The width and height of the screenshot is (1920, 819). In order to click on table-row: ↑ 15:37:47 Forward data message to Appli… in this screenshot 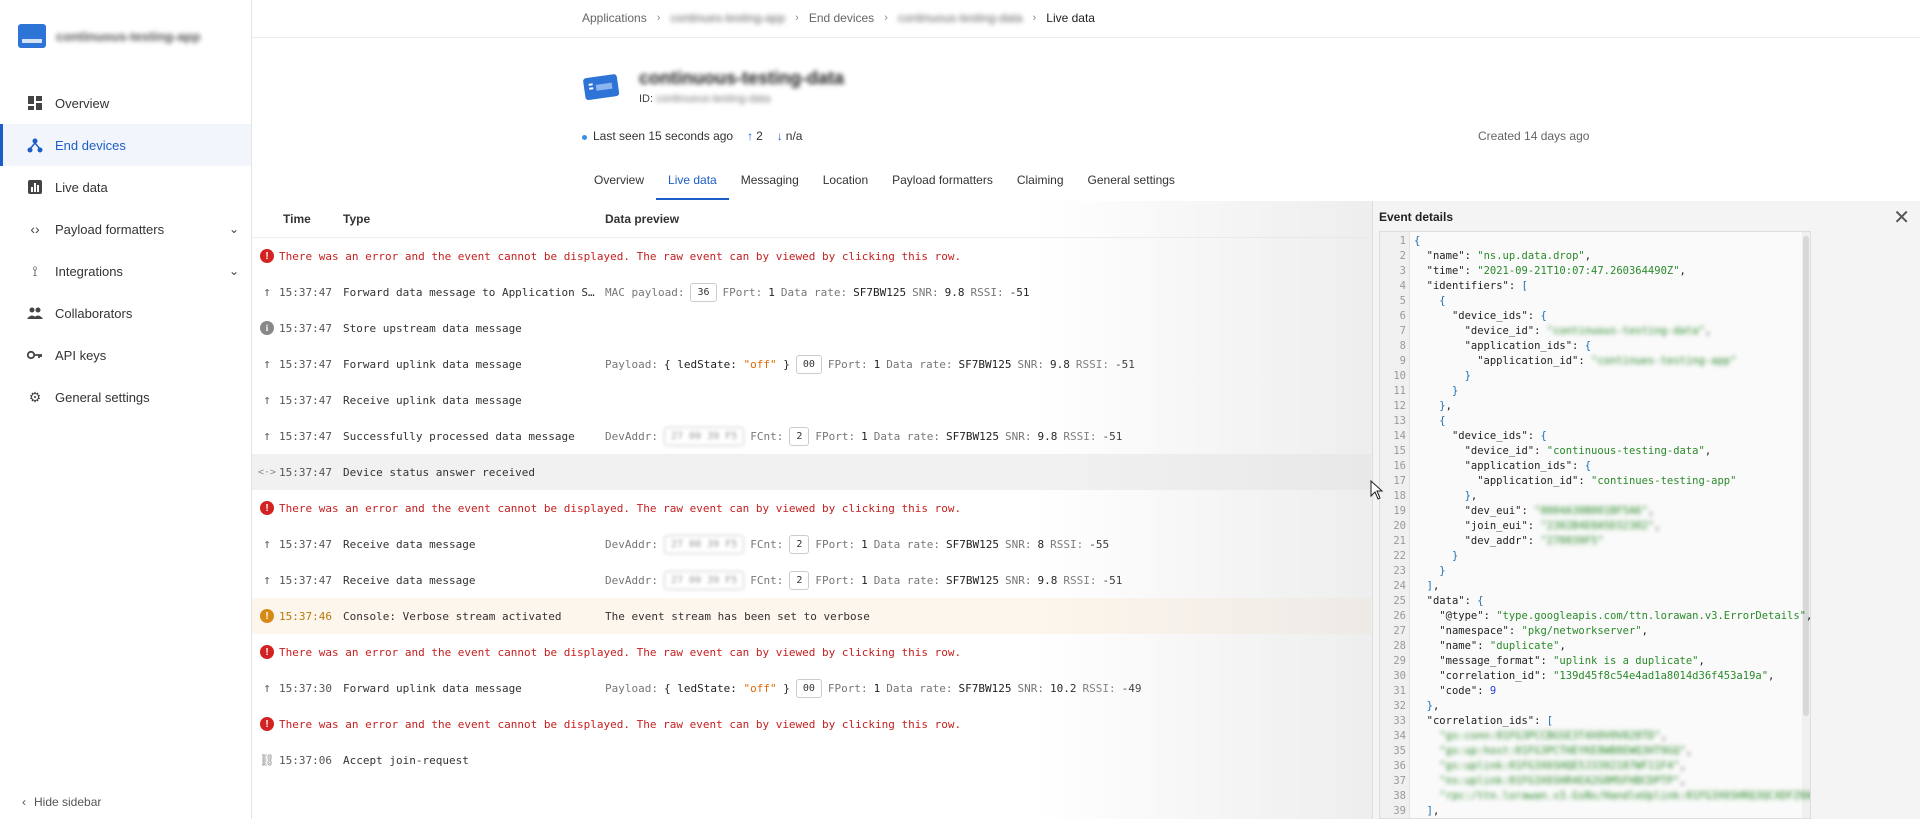, I will do `click(811, 292)`.